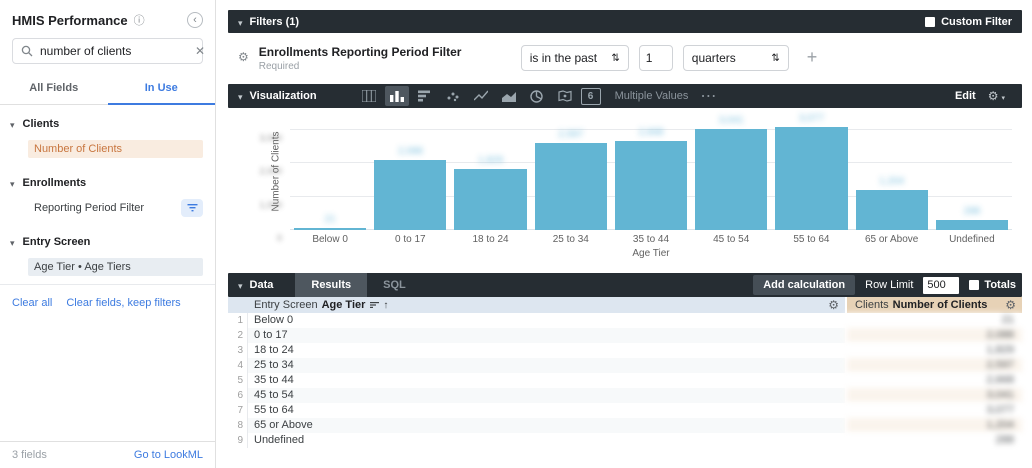 The width and height of the screenshot is (1032, 468). I want to click on bar-chart-icon, so click(425, 96).